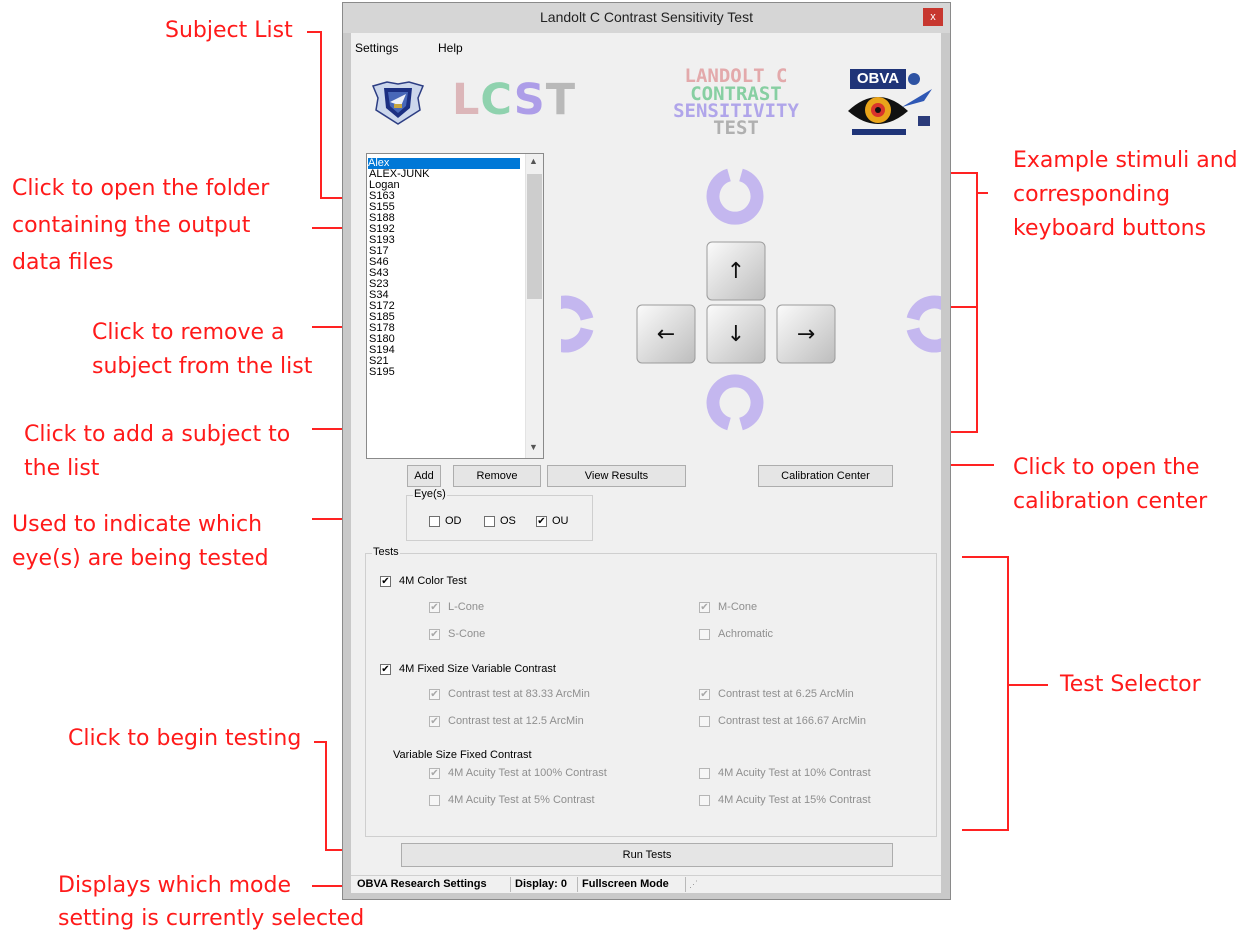 The width and height of the screenshot is (1260, 938). I want to click on subject-list-item: S195, so click(382, 372).